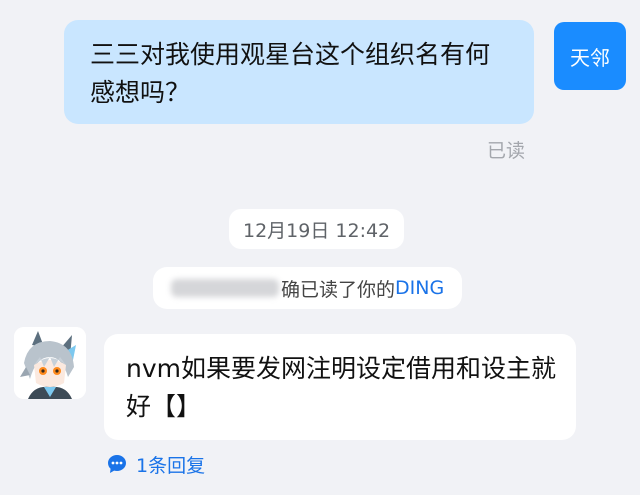 This screenshot has width=640, height=495. I want to click on ding-notice-text: 确已读了你的, so click(338, 289).